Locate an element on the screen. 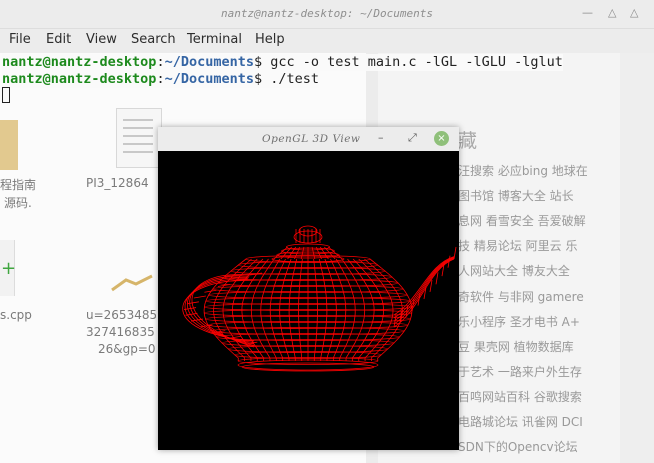 This screenshot has width=654, height=463. terminal-command: gcc -o test main.c -lGL -lGLU -lglut is located at coordinates (412, 62).